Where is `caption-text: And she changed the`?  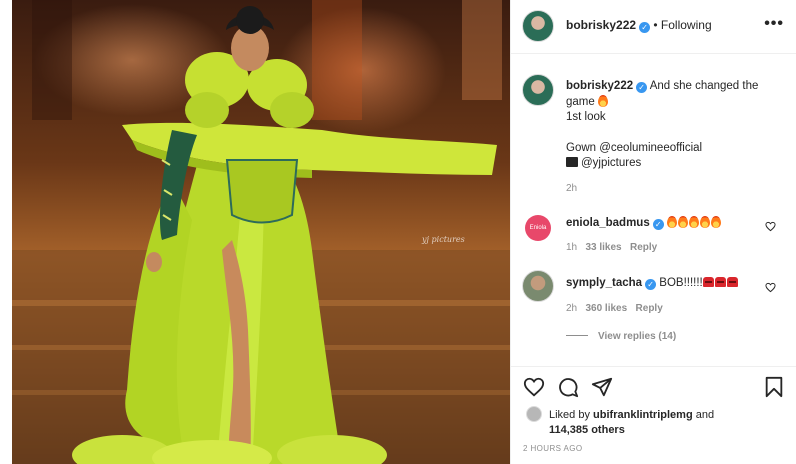 caption-text: And she changed the is located at coordinates (704, 86).